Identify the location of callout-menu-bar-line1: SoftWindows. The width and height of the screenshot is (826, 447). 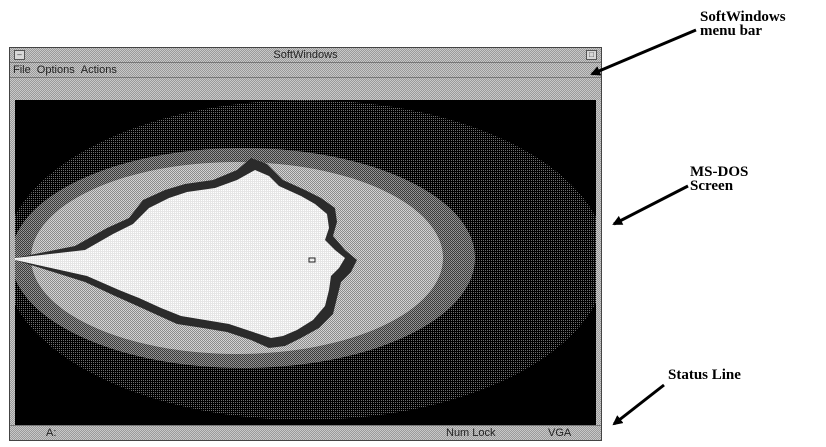
(743, 17).